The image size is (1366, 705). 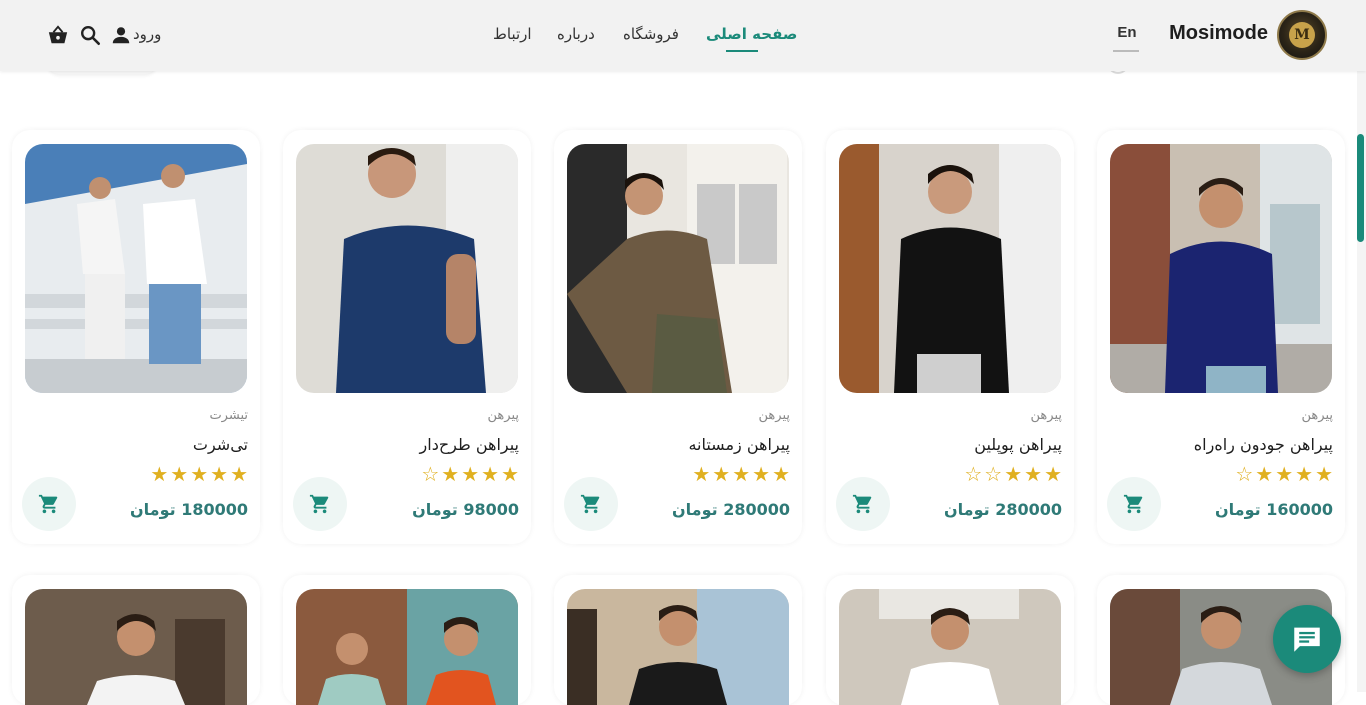 I want to click on product-rating: ☆☆★★★, so click(x=1014, y=474).